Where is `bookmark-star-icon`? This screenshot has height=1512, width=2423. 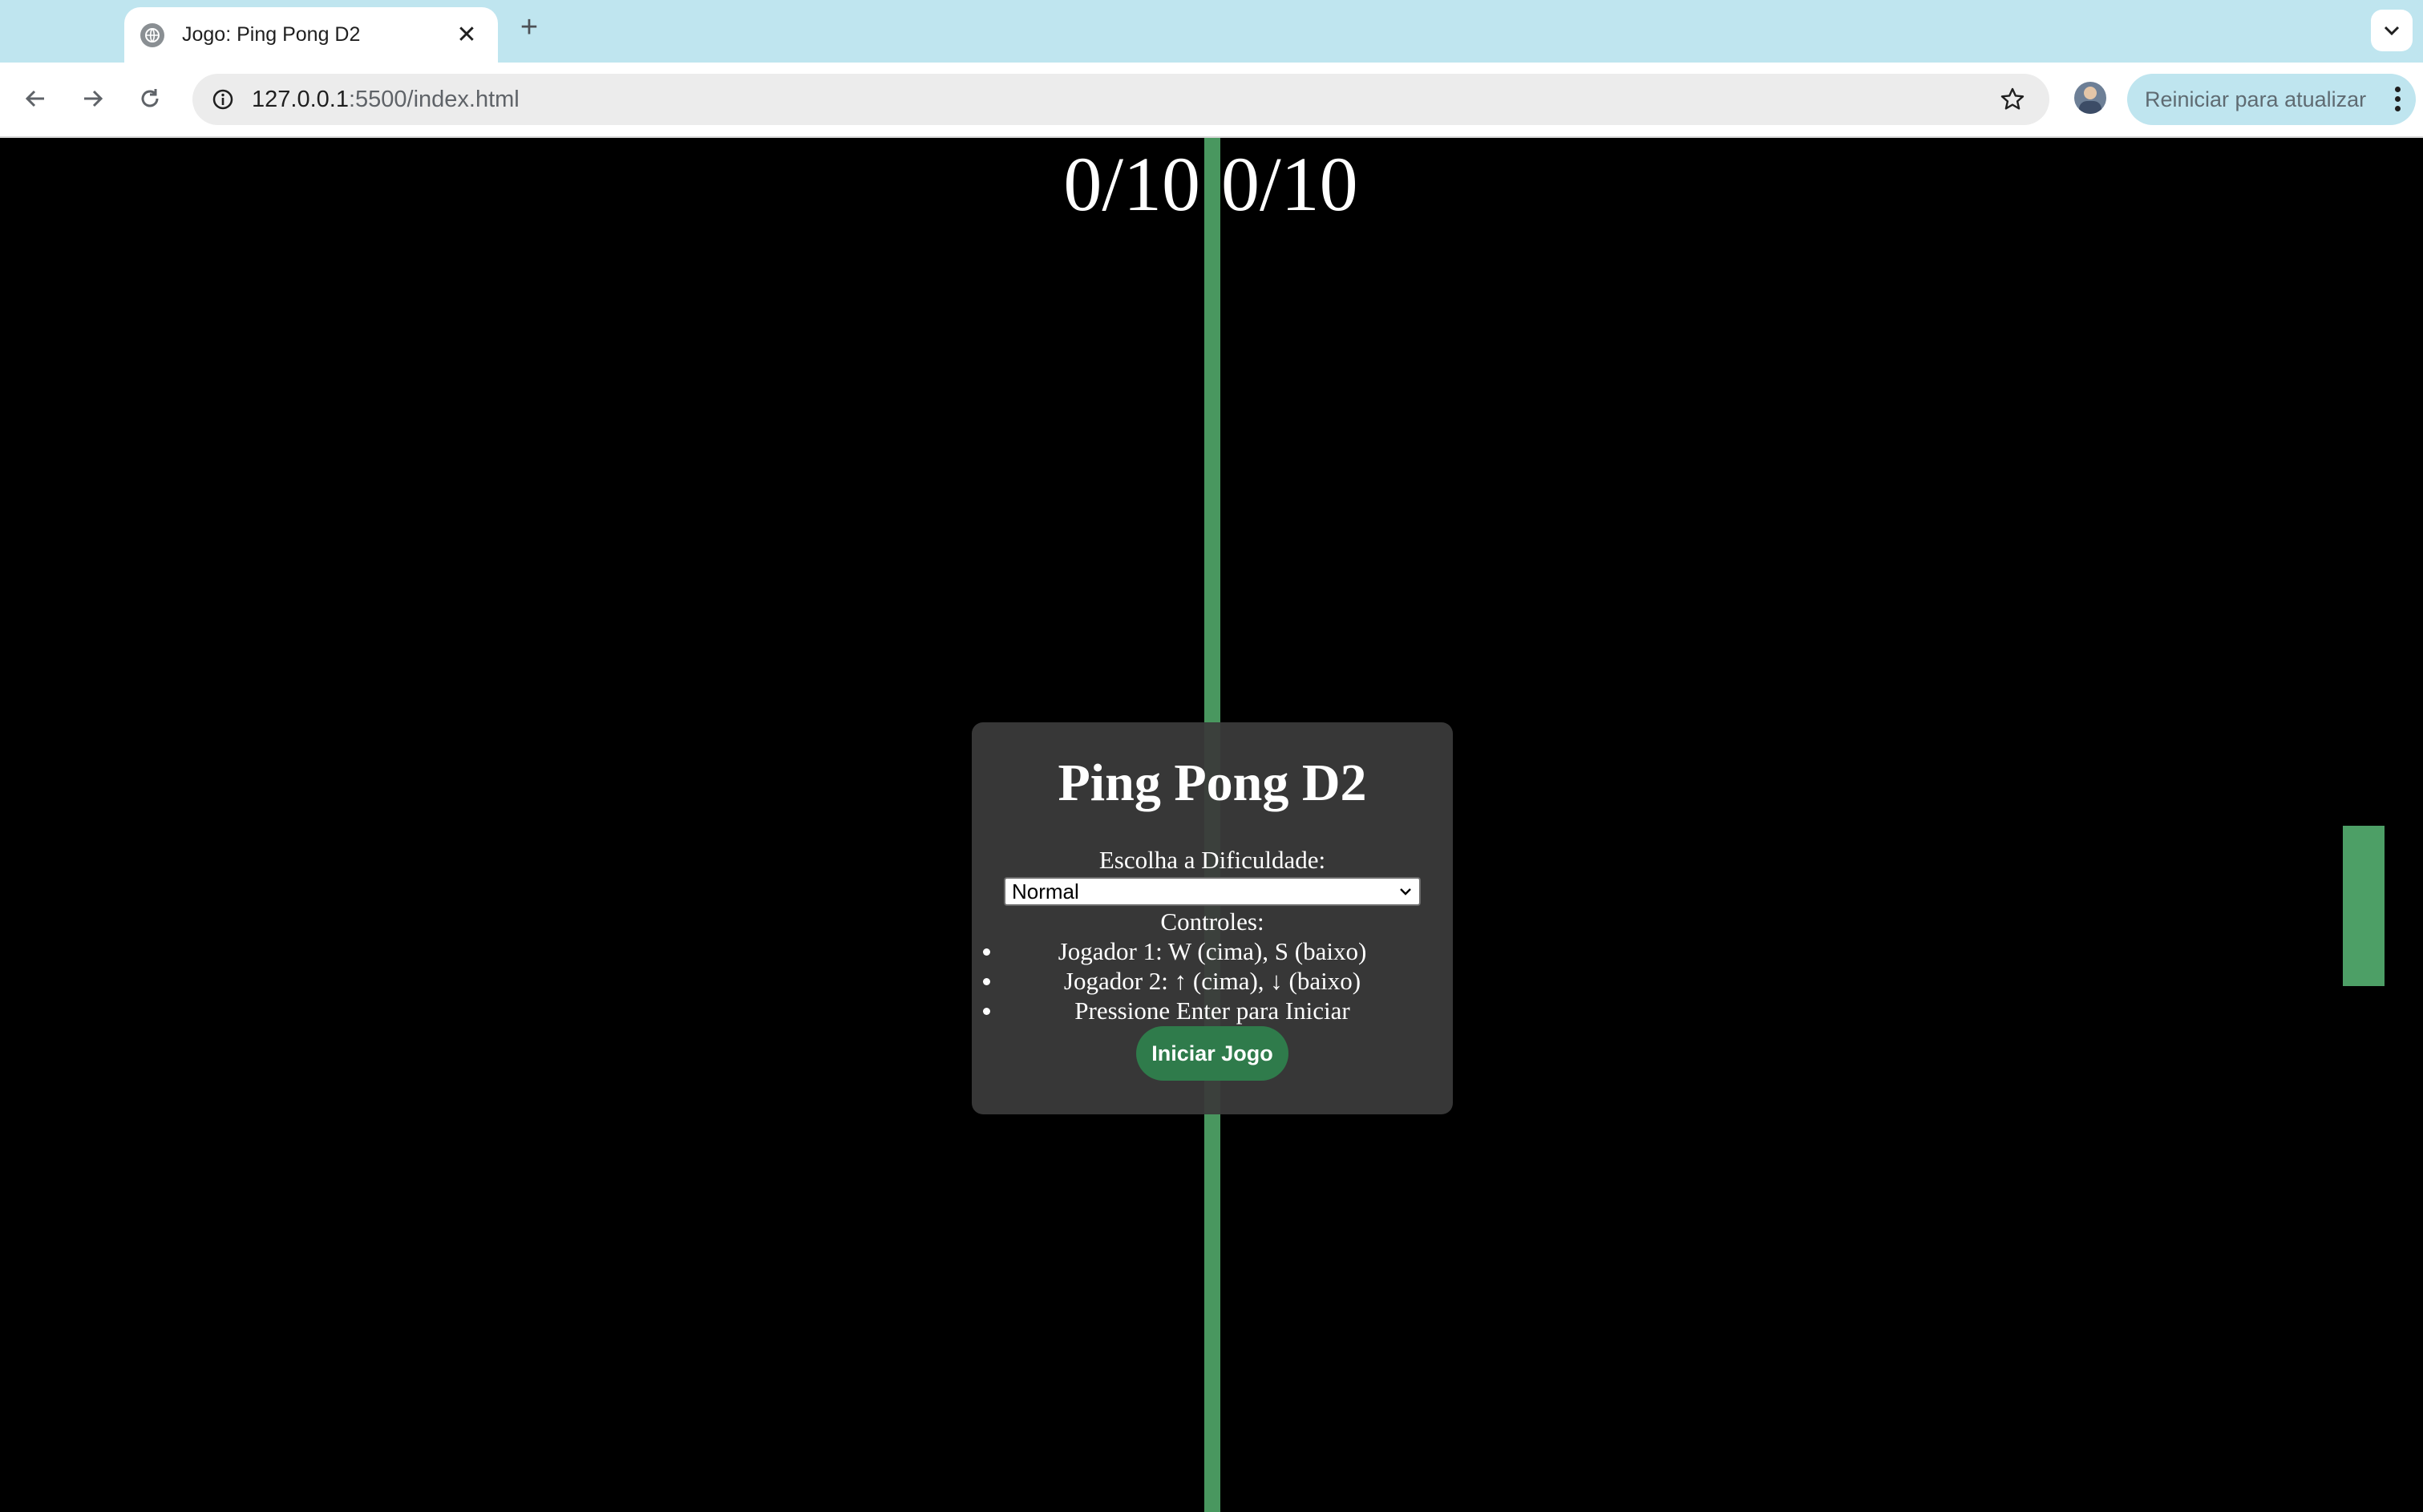 bookmark-star-icon is located at coordinates (2012, 99).